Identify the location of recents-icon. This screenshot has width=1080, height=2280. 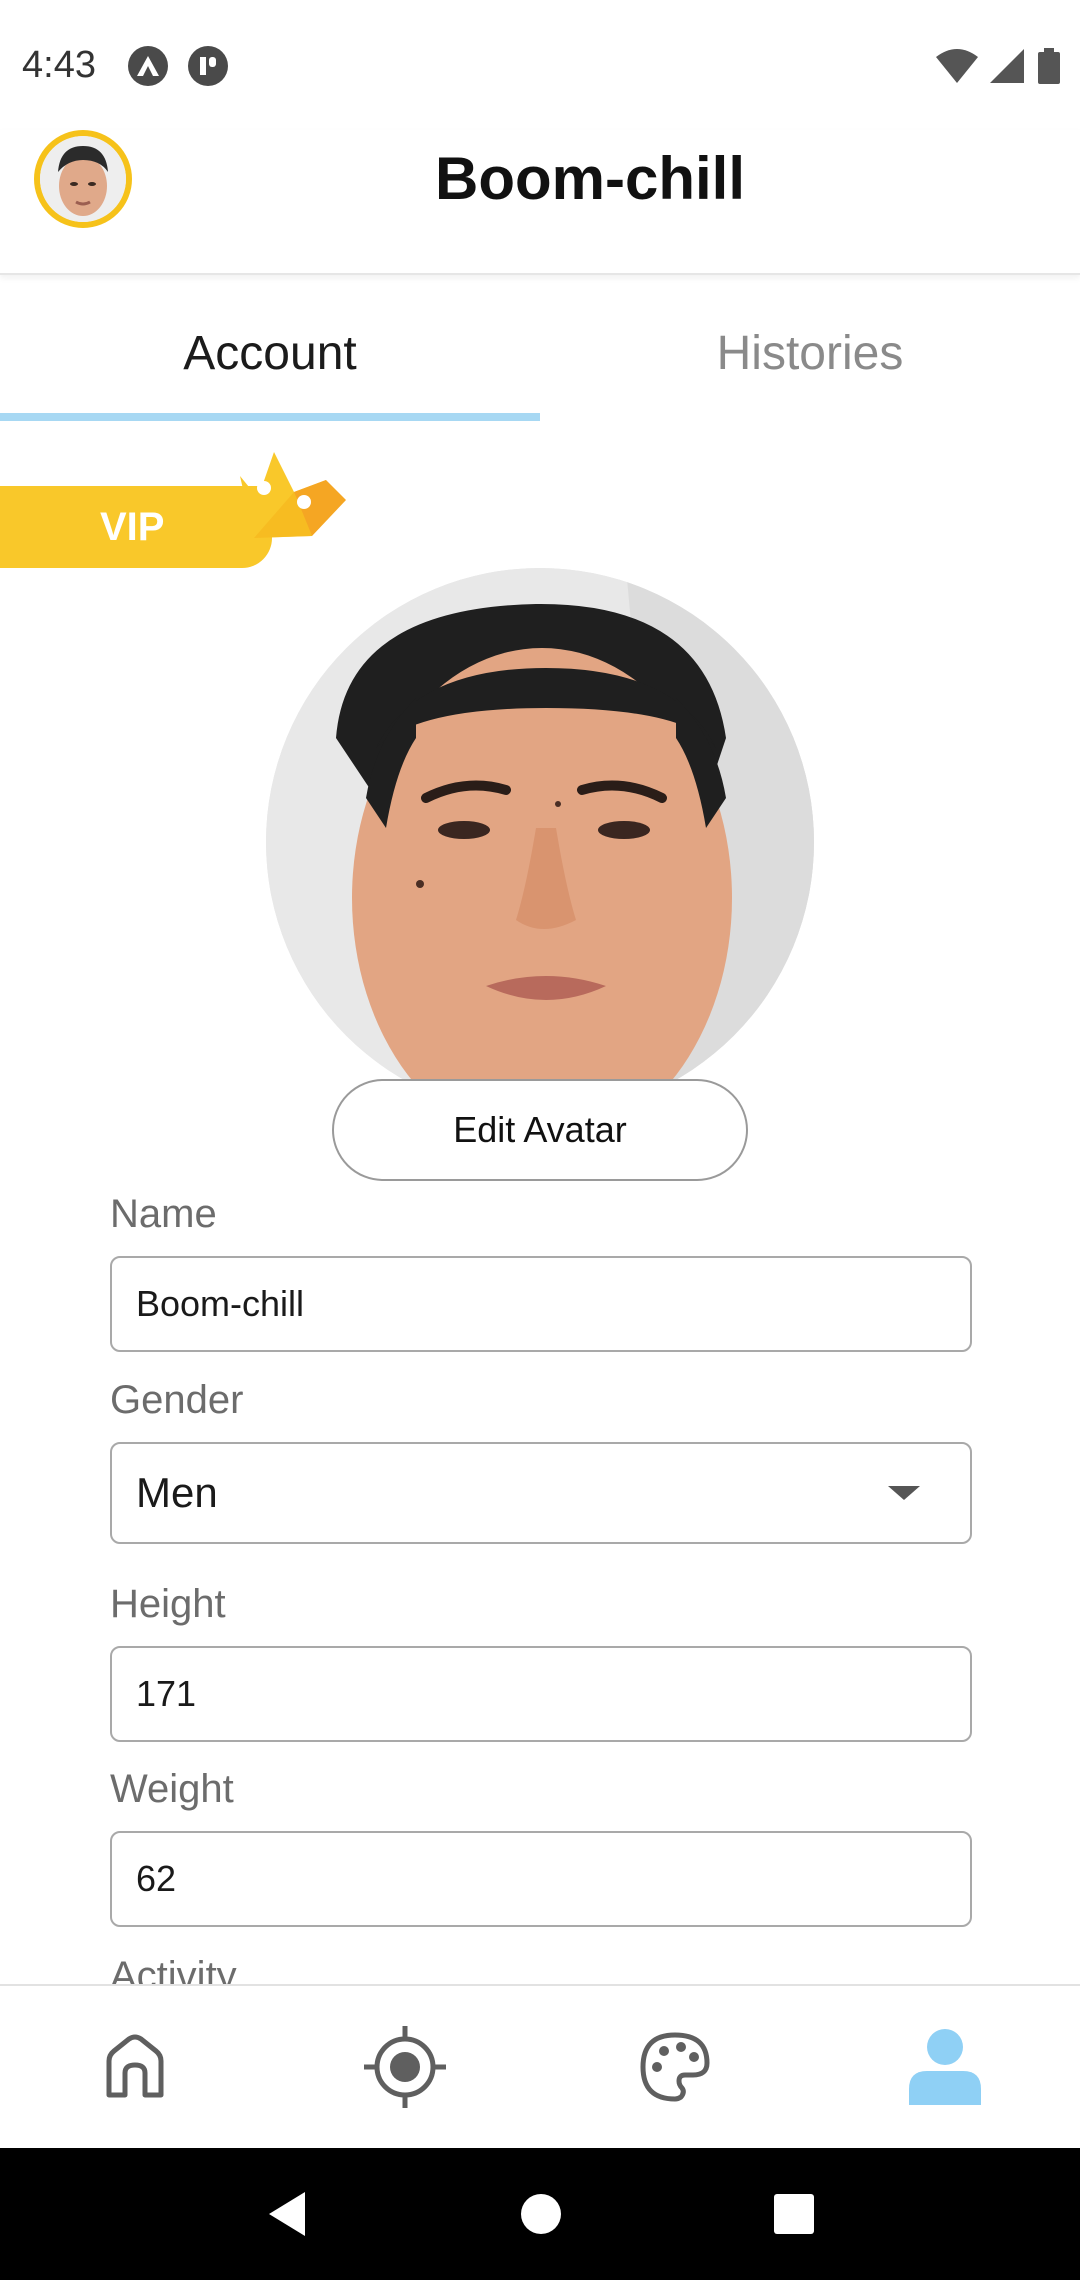
(794, 2214).